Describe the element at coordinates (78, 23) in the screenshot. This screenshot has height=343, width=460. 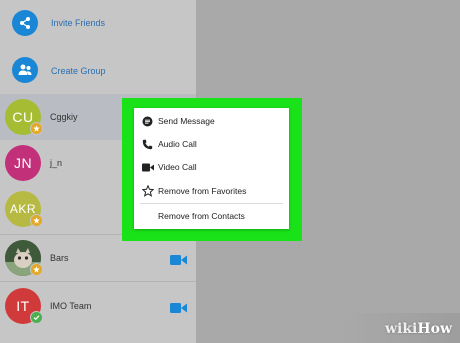
I see `invite-friends-label: Invite Friends` at that location.